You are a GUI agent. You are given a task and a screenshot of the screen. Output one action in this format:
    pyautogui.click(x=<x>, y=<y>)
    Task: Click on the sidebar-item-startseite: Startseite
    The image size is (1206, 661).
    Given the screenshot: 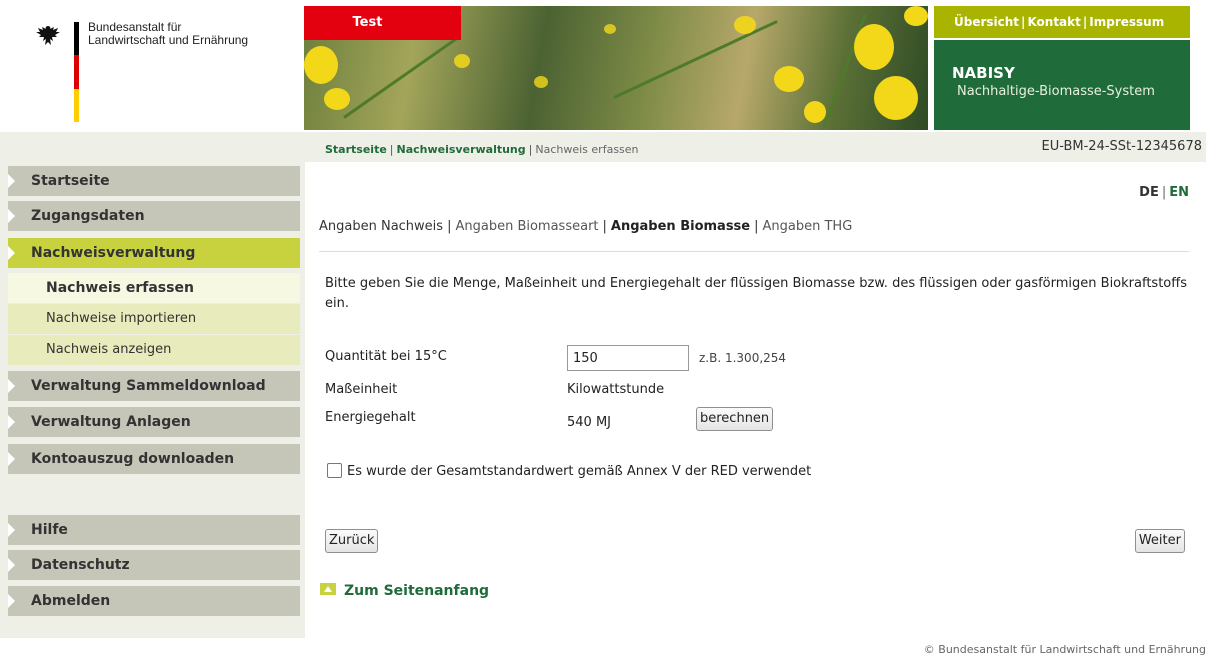 What is the action you would take?
    pyautogui.click(x=154, y=181)
    